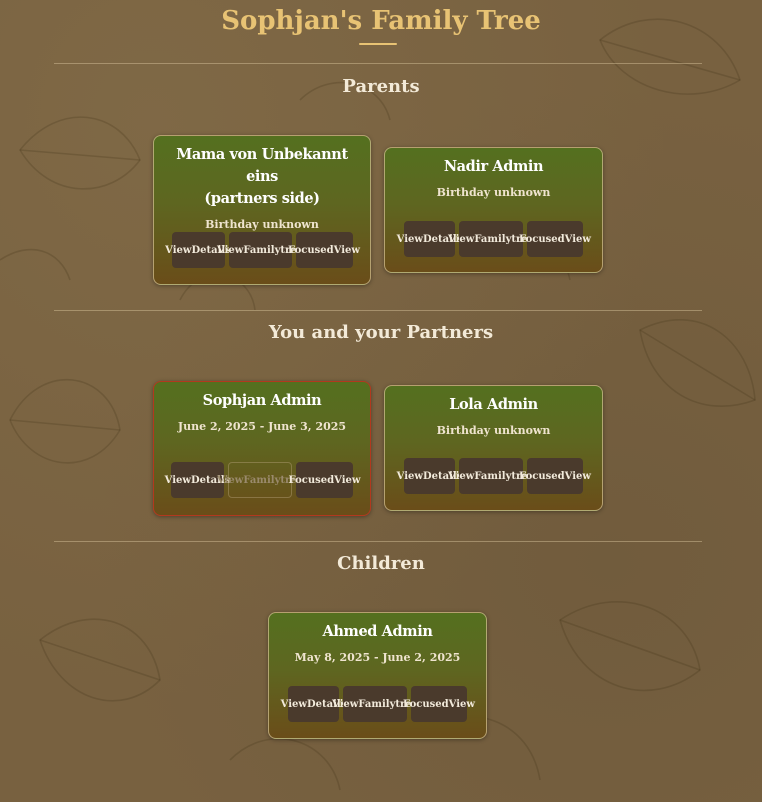 This screenshot has width=762, height=802. Describe the element at coordinates (381, 563) in the screenshot. I see `section-title-children: Children` at that location.